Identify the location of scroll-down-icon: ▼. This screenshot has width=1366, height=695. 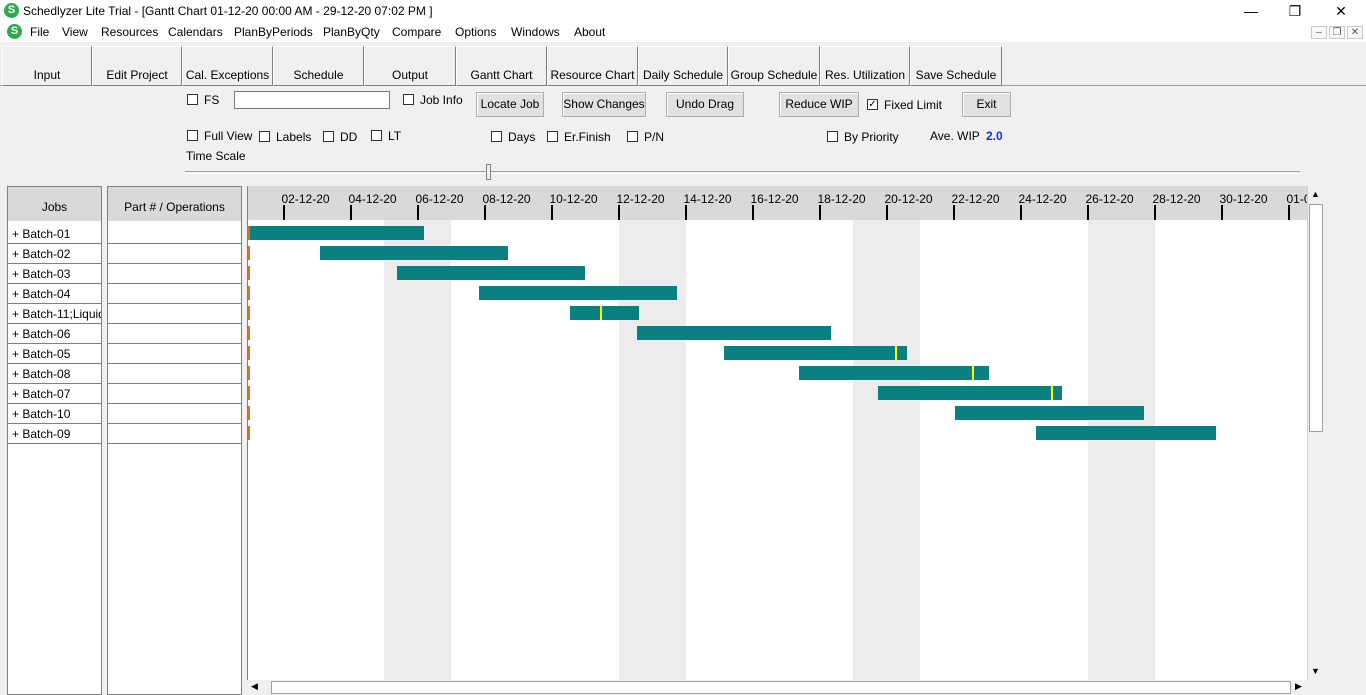
(1315, 671).